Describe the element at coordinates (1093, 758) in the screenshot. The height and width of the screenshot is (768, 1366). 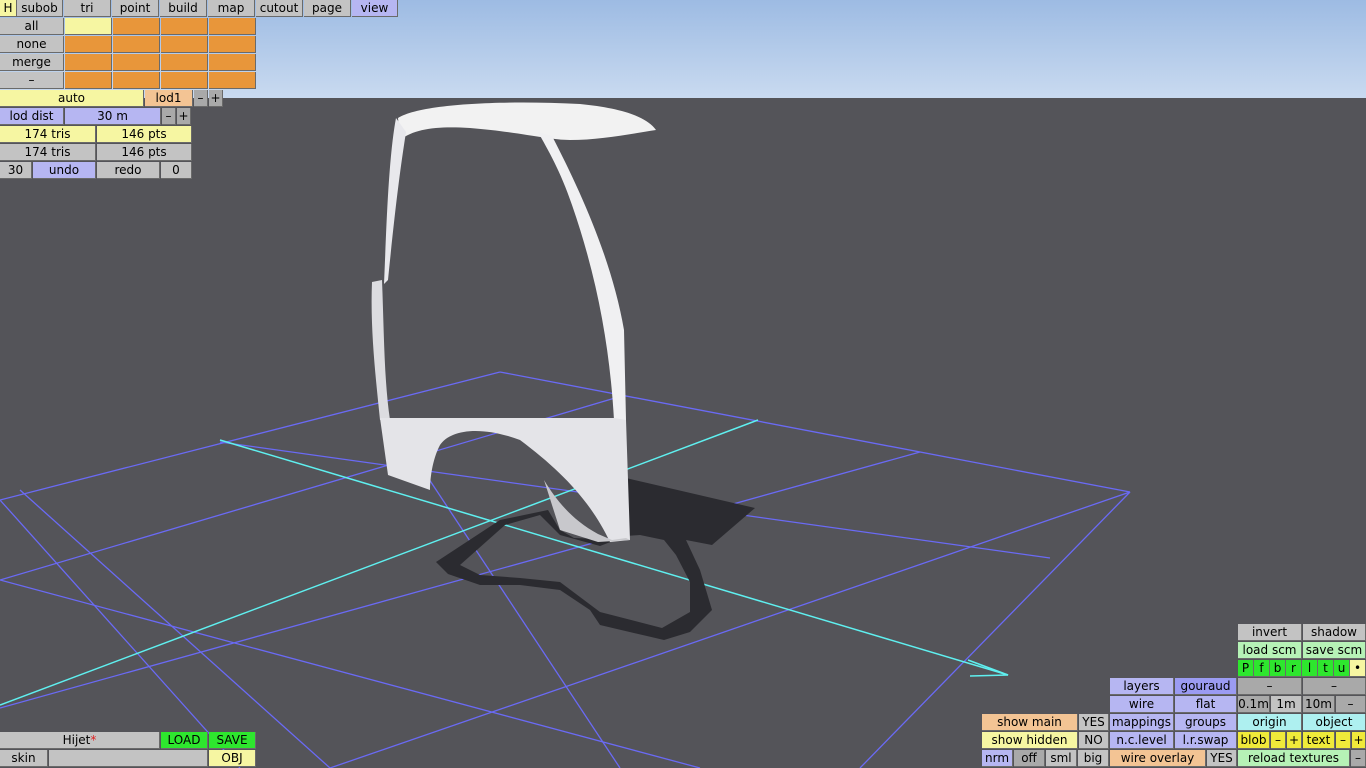
I see `normals-big-button: big` at that location.